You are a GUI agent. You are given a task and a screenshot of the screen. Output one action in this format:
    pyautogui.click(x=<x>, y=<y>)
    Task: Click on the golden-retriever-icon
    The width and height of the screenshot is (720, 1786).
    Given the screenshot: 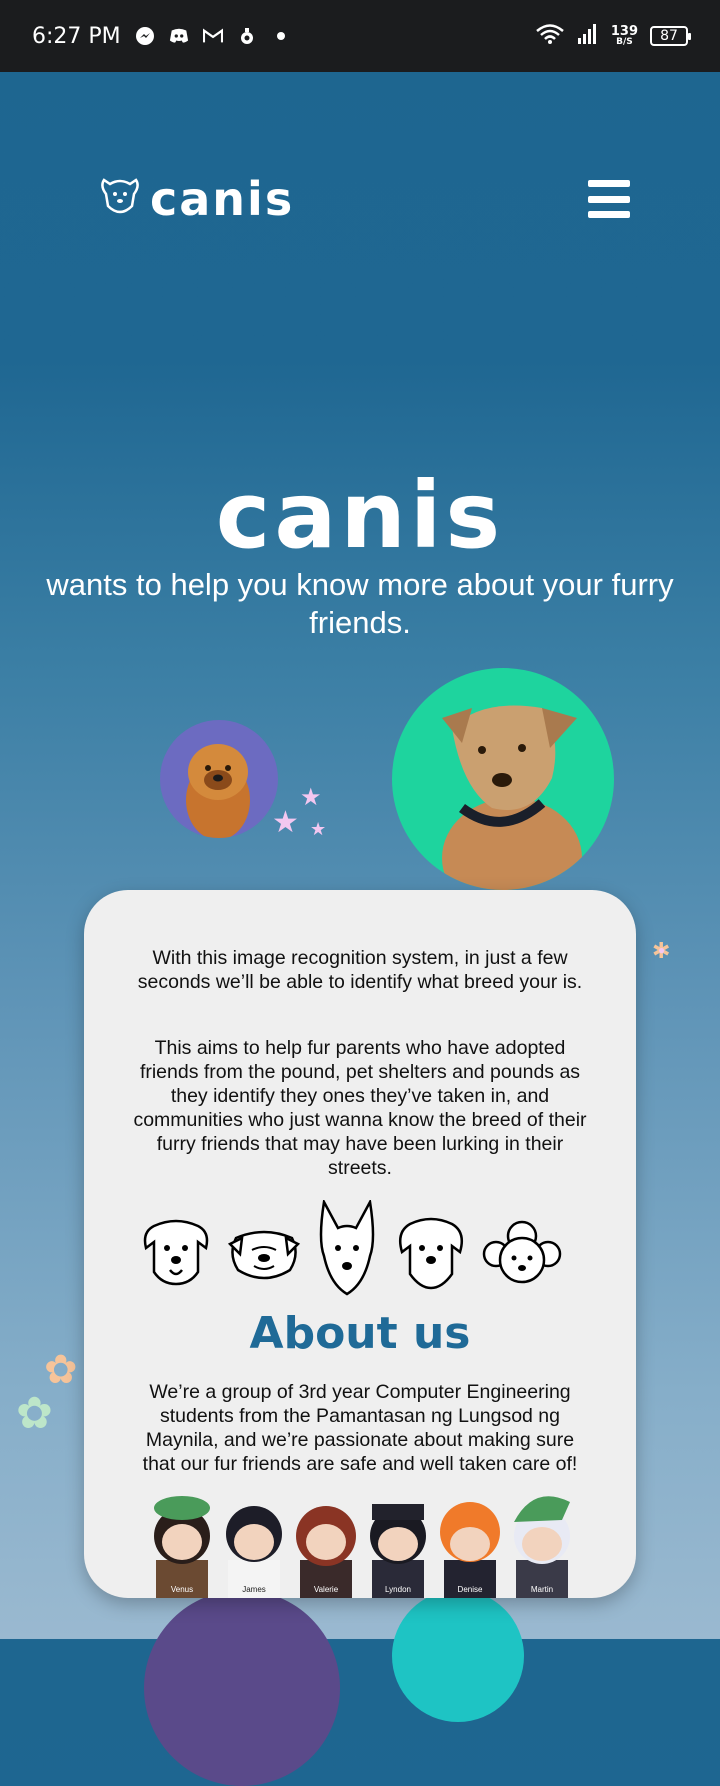 What is the action you would take?
    pyautogui.click(x=431, y=1253)
    